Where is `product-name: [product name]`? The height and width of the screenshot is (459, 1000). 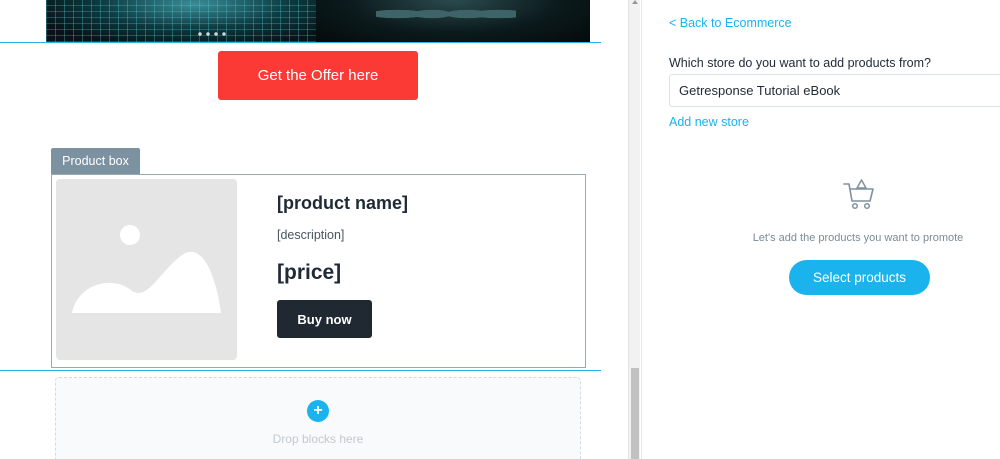 product-name: [product name] is located at coordinates (343, 203).